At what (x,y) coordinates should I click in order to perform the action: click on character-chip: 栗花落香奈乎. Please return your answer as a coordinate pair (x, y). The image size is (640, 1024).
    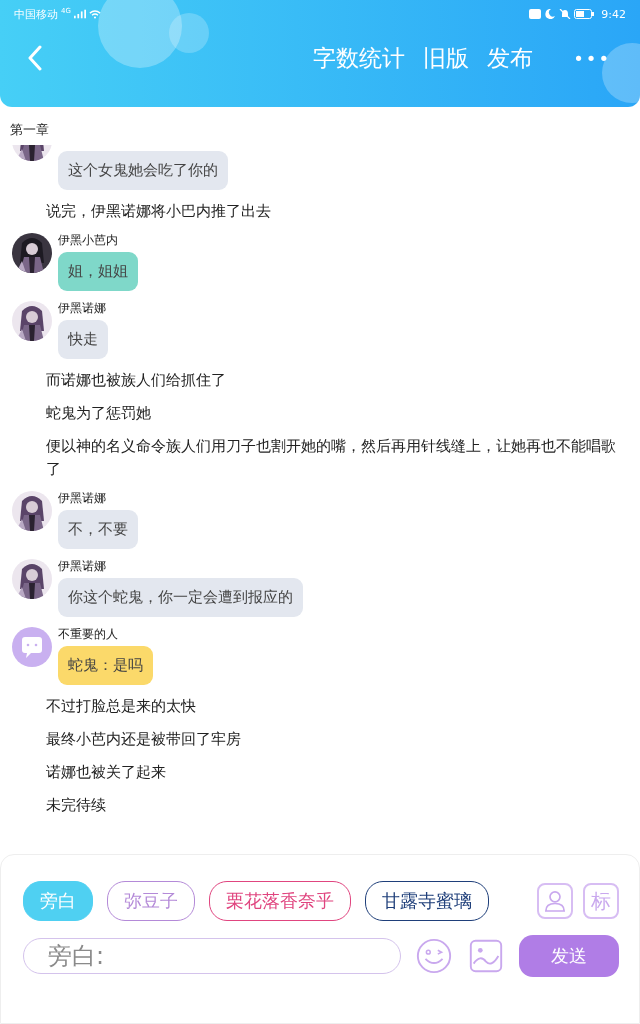
    Looking at the image, I should click on (280, 901).